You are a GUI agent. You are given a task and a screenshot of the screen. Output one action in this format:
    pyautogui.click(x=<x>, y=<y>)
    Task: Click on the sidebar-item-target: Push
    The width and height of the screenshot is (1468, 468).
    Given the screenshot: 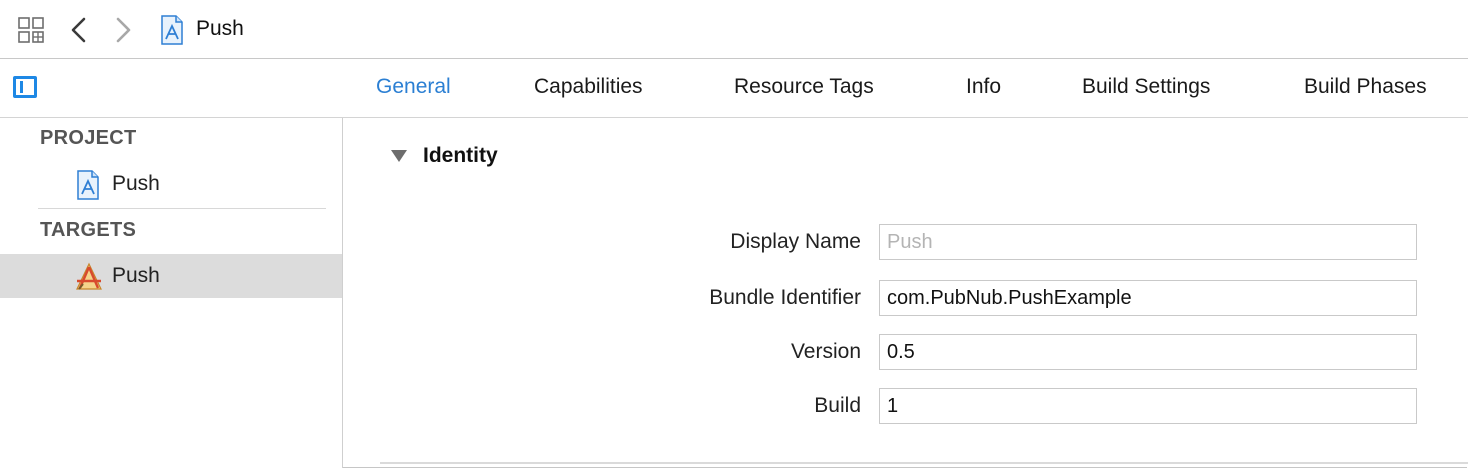 What is the action you would take?
    pyautogui.click(x=171, y=276)
    